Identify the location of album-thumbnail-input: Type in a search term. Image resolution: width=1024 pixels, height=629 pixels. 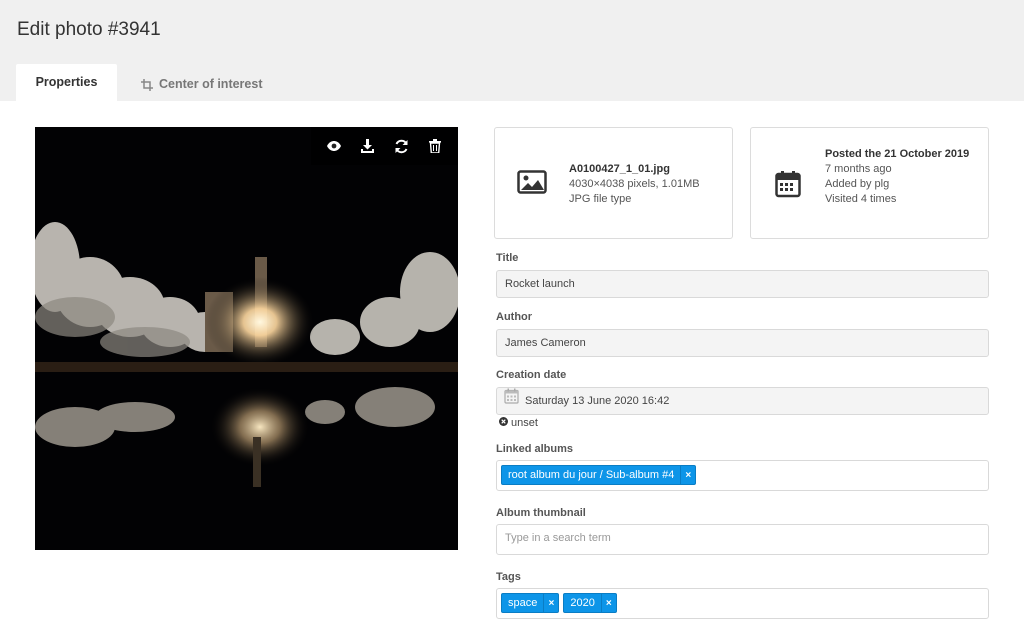
(742, 539).